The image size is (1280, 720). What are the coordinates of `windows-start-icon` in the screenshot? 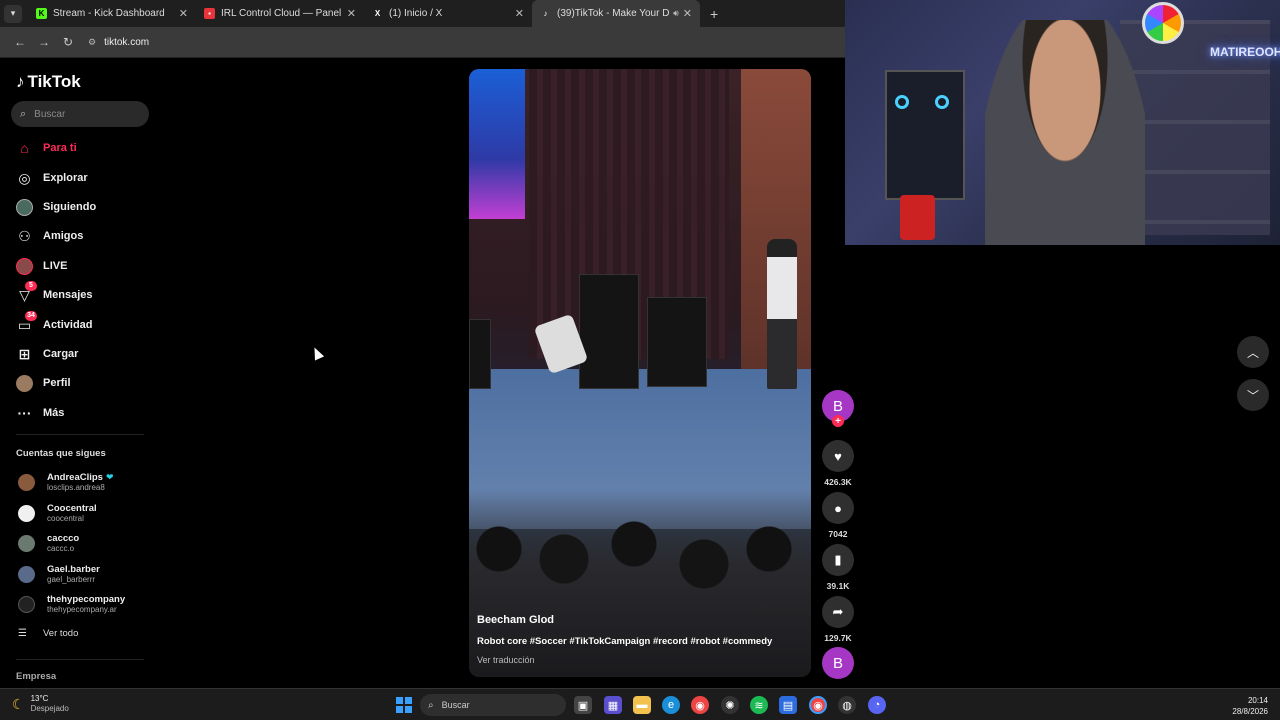 It's located at (404, 705).